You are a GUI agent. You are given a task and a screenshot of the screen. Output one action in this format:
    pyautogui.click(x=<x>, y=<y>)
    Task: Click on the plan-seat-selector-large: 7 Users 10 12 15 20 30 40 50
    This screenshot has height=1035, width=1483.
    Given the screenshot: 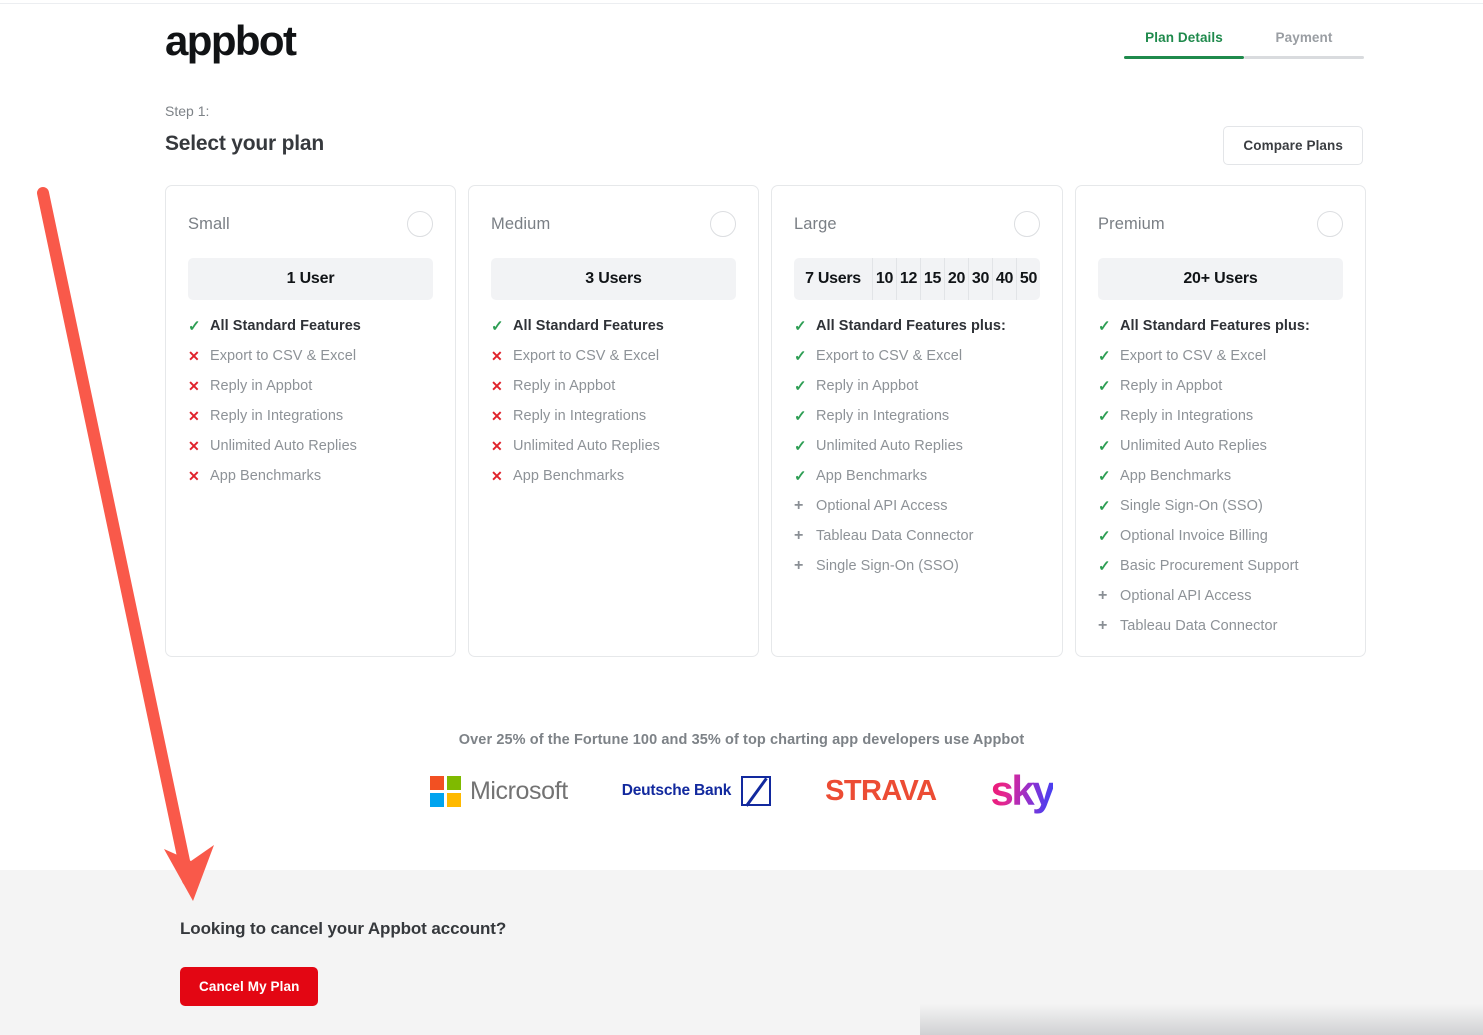 What is the action you would take?
    pyautogui.click(x=917, y=279)
    